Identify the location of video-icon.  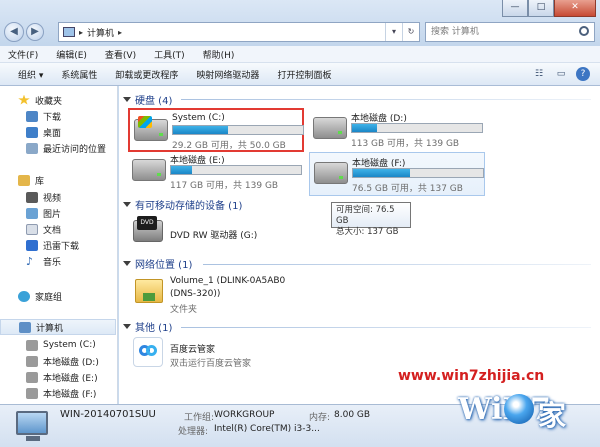
(32, 197).